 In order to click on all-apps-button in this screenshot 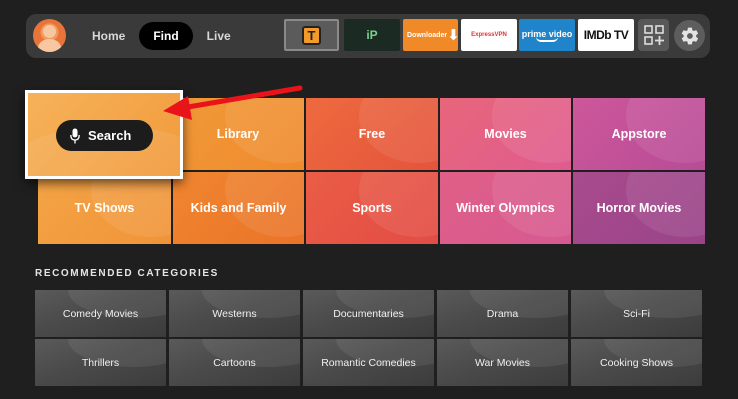, I will do `click(653, 35)`.